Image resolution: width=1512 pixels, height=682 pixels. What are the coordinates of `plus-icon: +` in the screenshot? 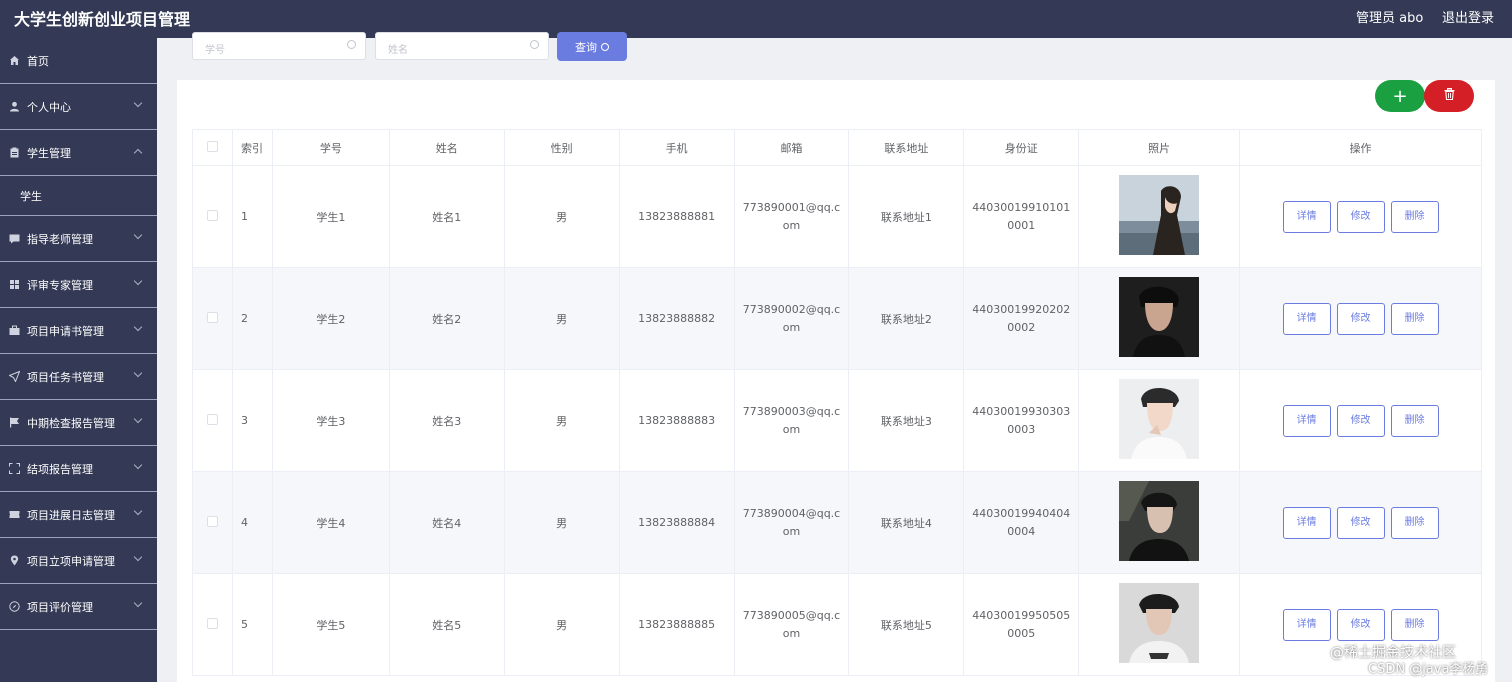 It's located at (1400, 96).